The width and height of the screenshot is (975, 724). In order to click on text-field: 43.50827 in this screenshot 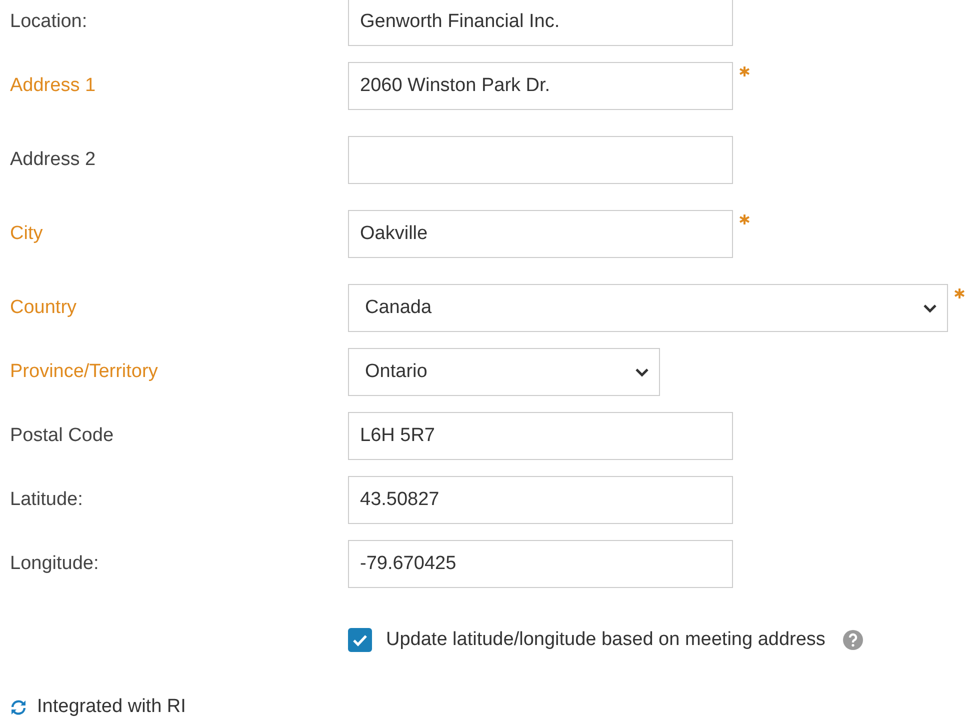, I will do `click(540, 500)`.